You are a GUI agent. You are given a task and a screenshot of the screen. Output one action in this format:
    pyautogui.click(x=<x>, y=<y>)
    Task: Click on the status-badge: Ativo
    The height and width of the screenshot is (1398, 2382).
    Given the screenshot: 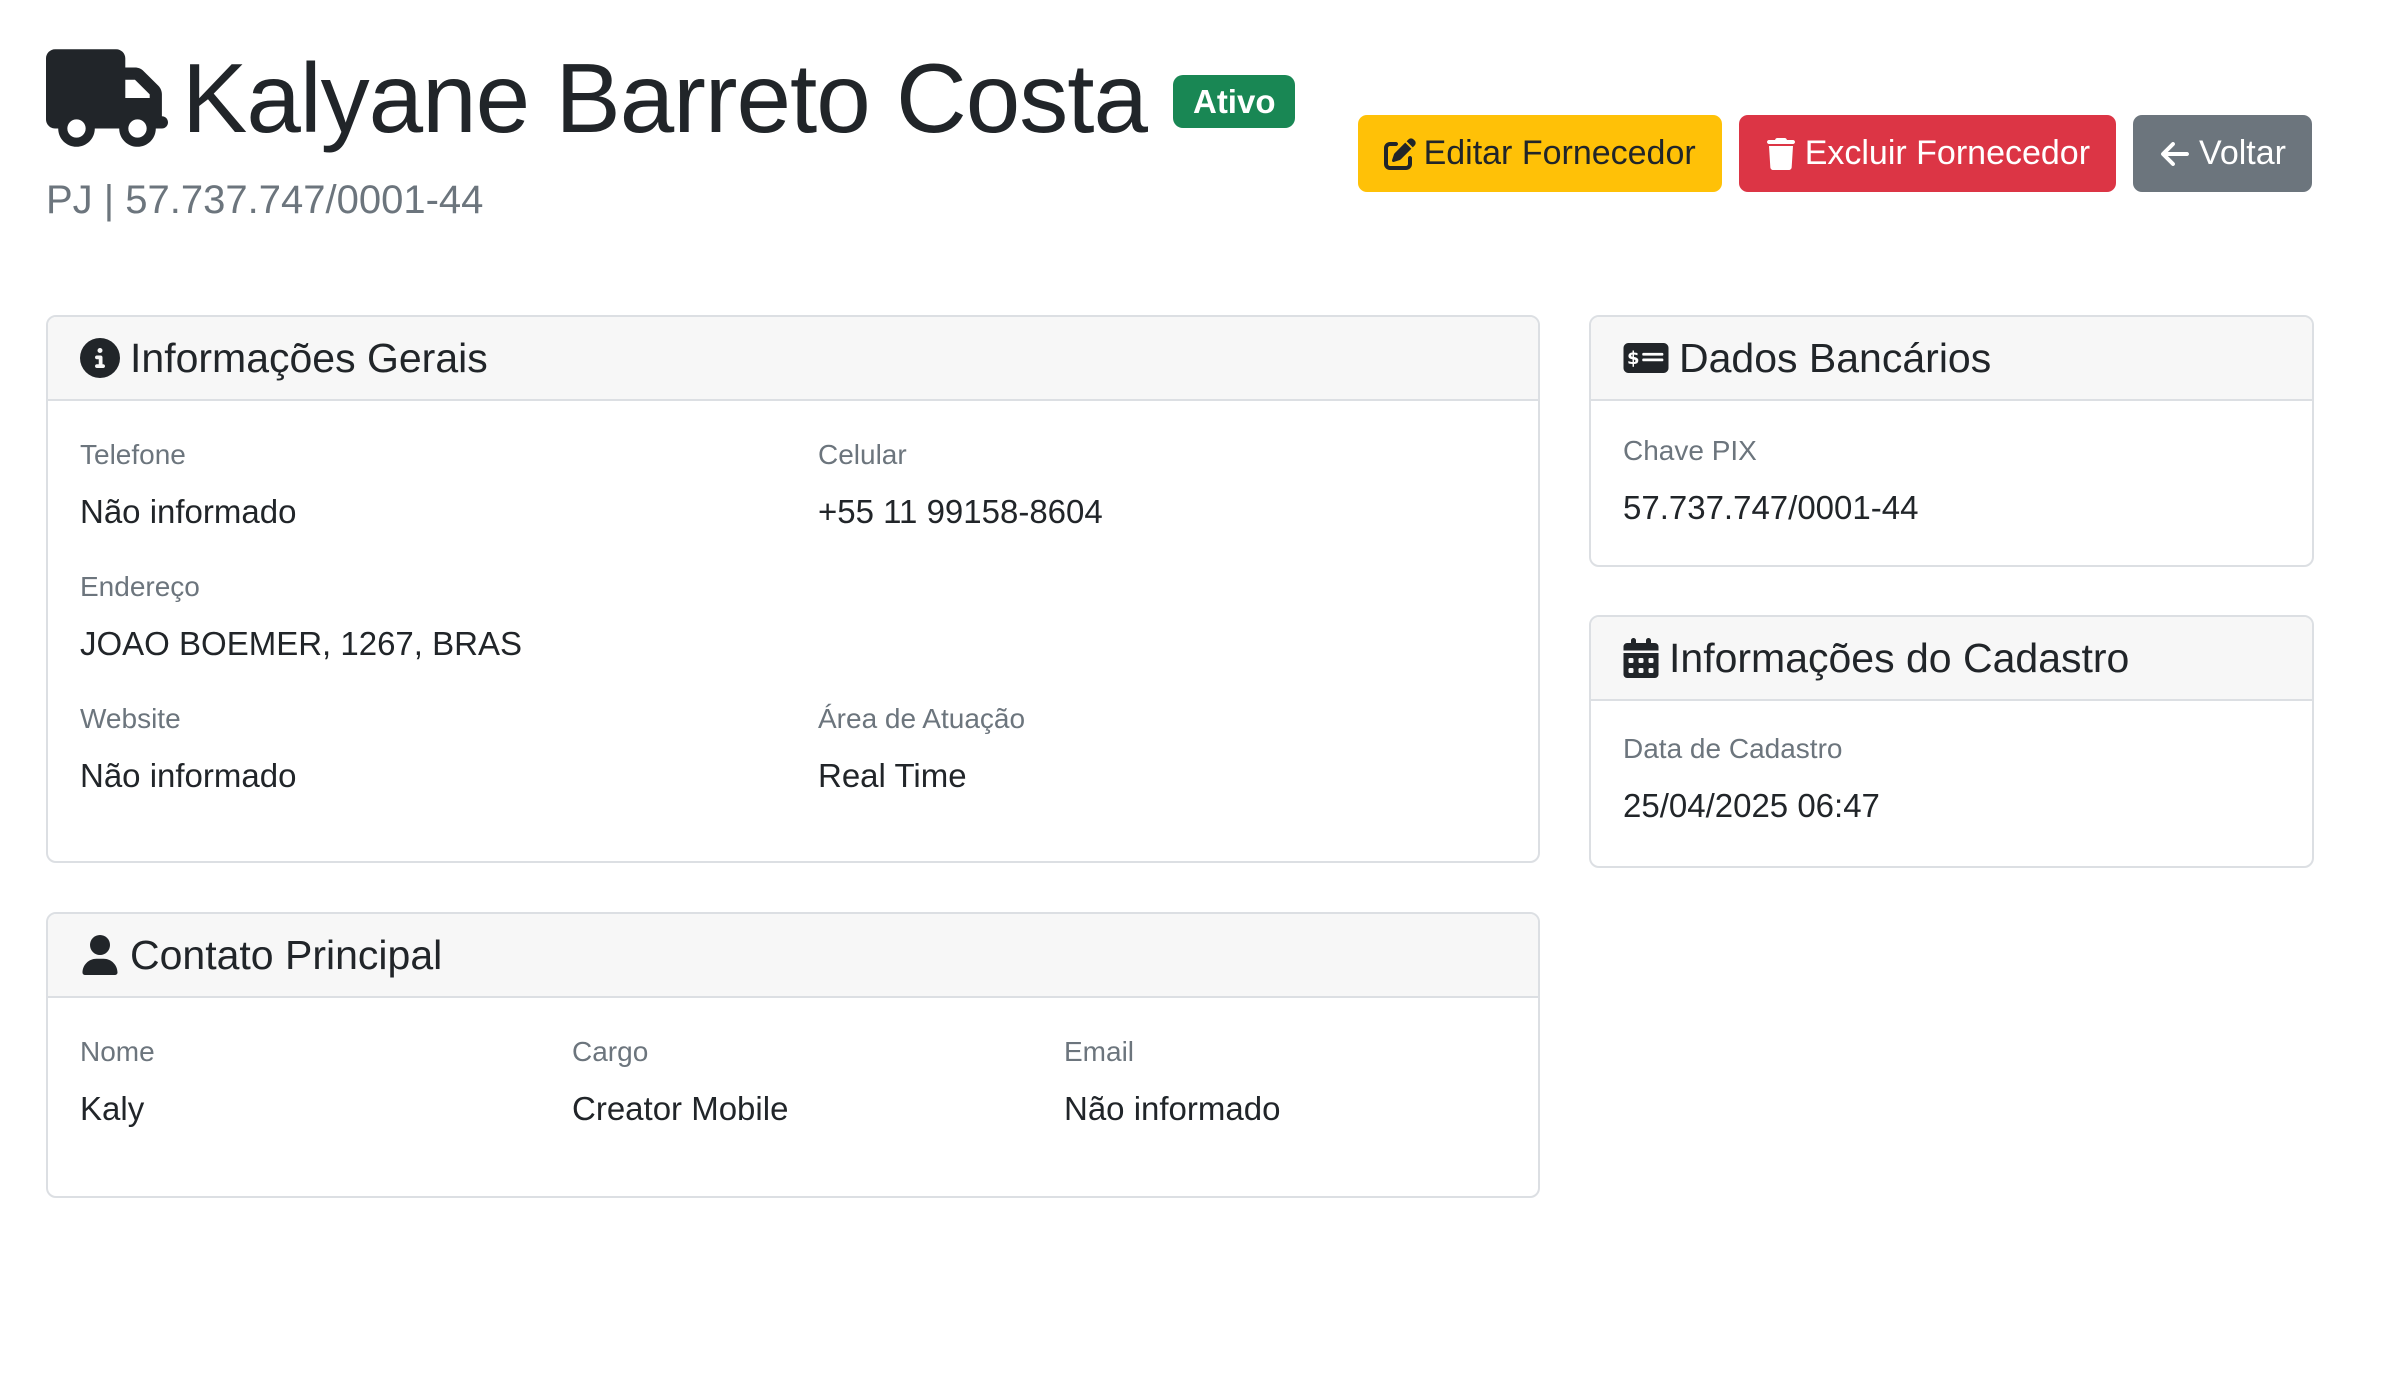 What is the action you would take?
    pyautogui.click(x=1234, y=101)
    